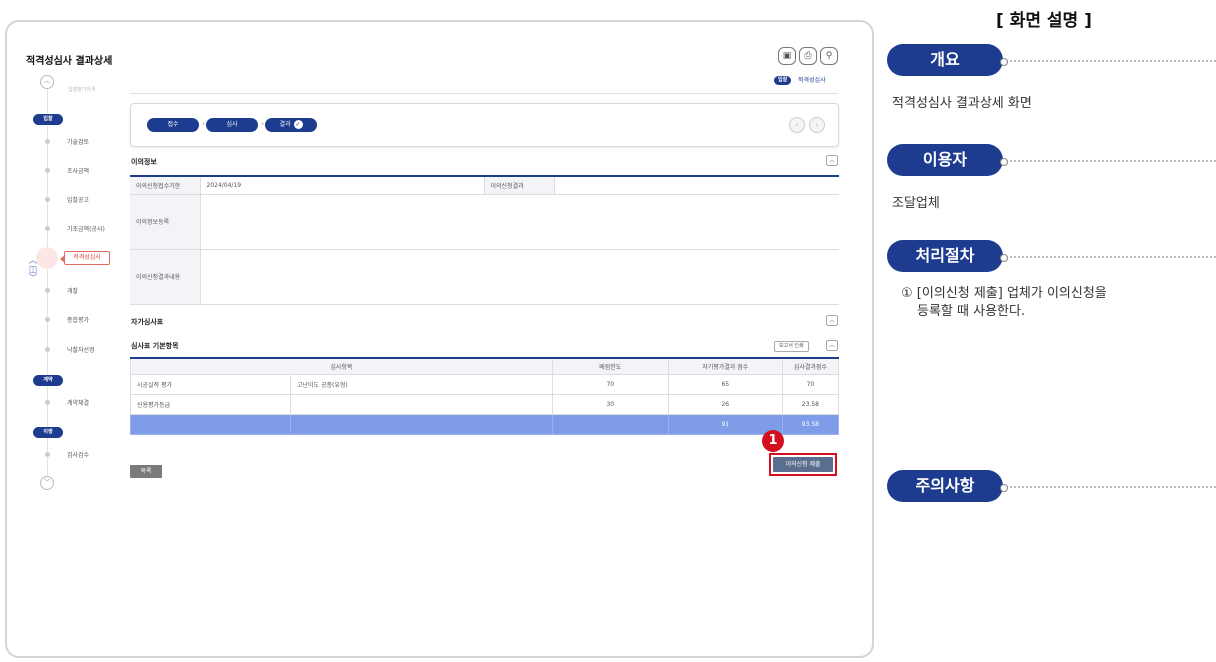  I want to click on progress-step-result: 결과 ✓, so click(291, 125).